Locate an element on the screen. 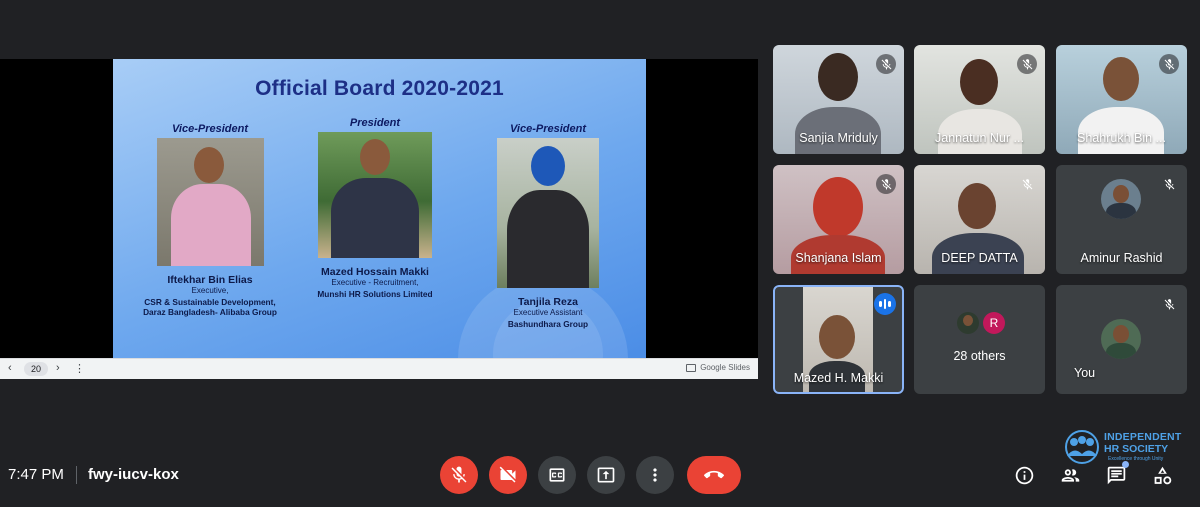 Image resolution: width=1200 pixels, height=507 pixels. slide-title: Official Board 2020-2021 is located at coordinates (379, 88).